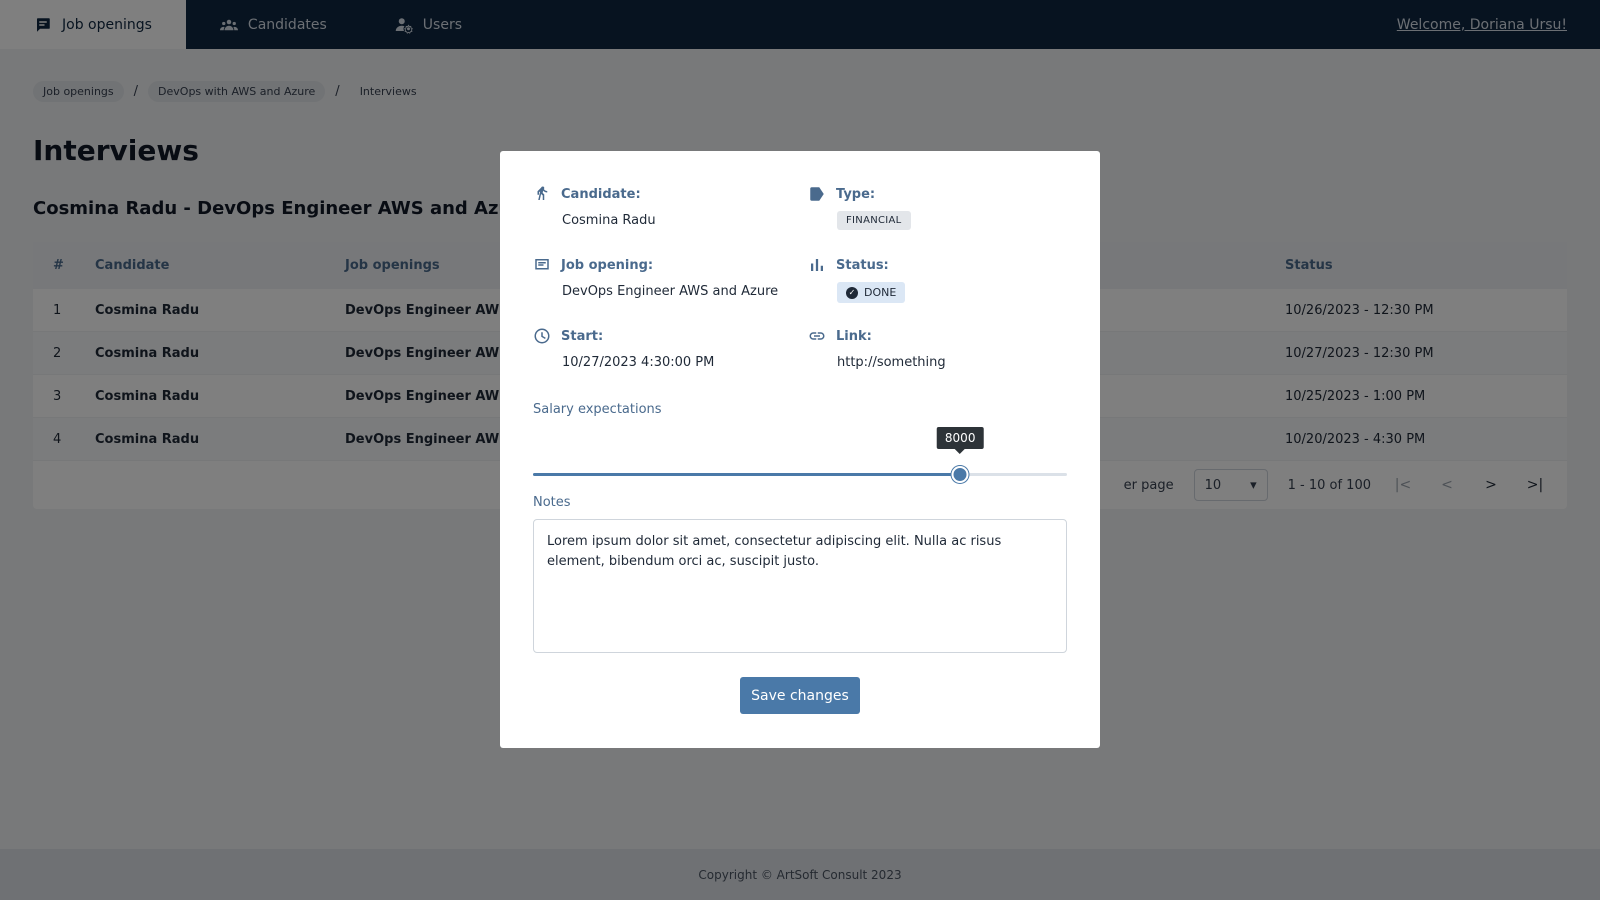 The width and height of the screenshot is (1600, 900). What do you see at coordinates (582, 336) in the screenshot?
I see `start-label: Start:` at bounding box center [582, 336].